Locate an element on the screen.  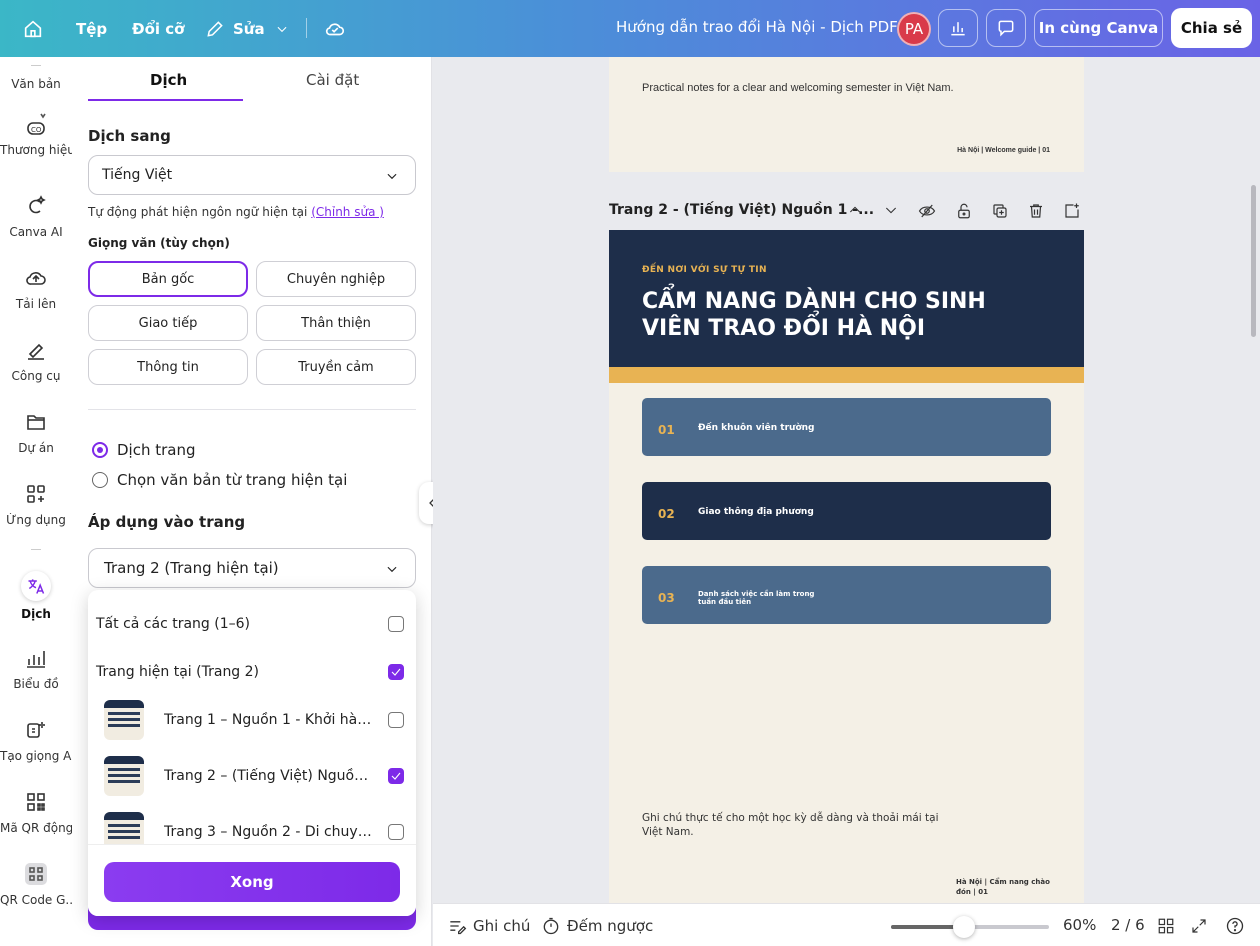
bar-chart-icon is located at coordinates (958, 29).